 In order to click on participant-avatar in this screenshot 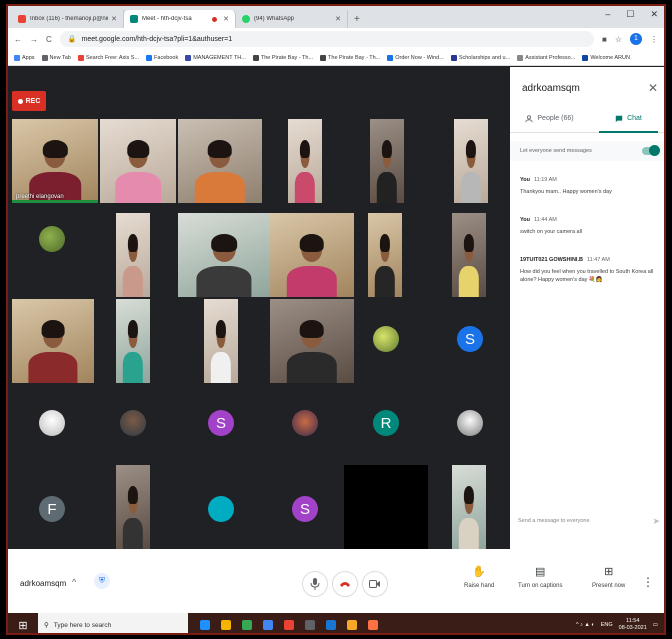, I will do `click(133, 423)`.